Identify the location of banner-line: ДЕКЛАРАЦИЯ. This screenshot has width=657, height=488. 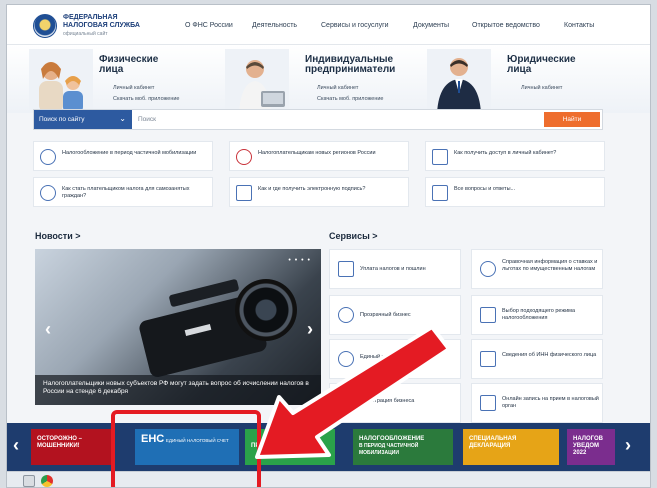
(490, 446).